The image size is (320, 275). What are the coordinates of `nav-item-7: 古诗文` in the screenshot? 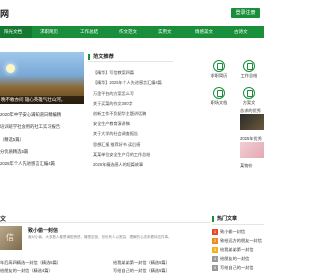 It's located at (241, 32).